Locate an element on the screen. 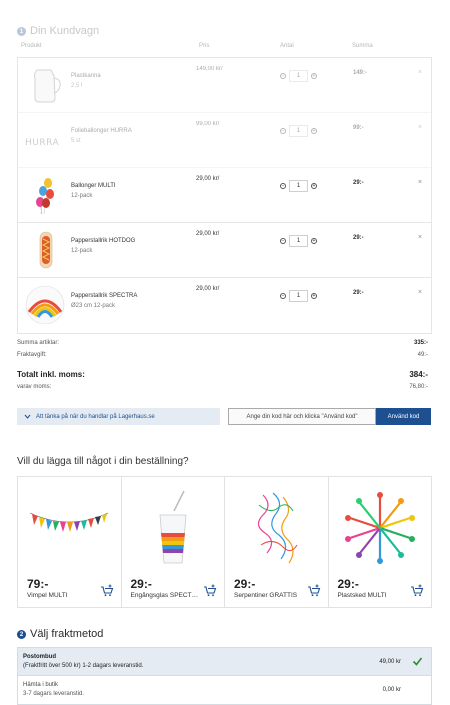 The width and height of the screenshot is (450, 705). spoons-image is located at coordinates (379, 528).